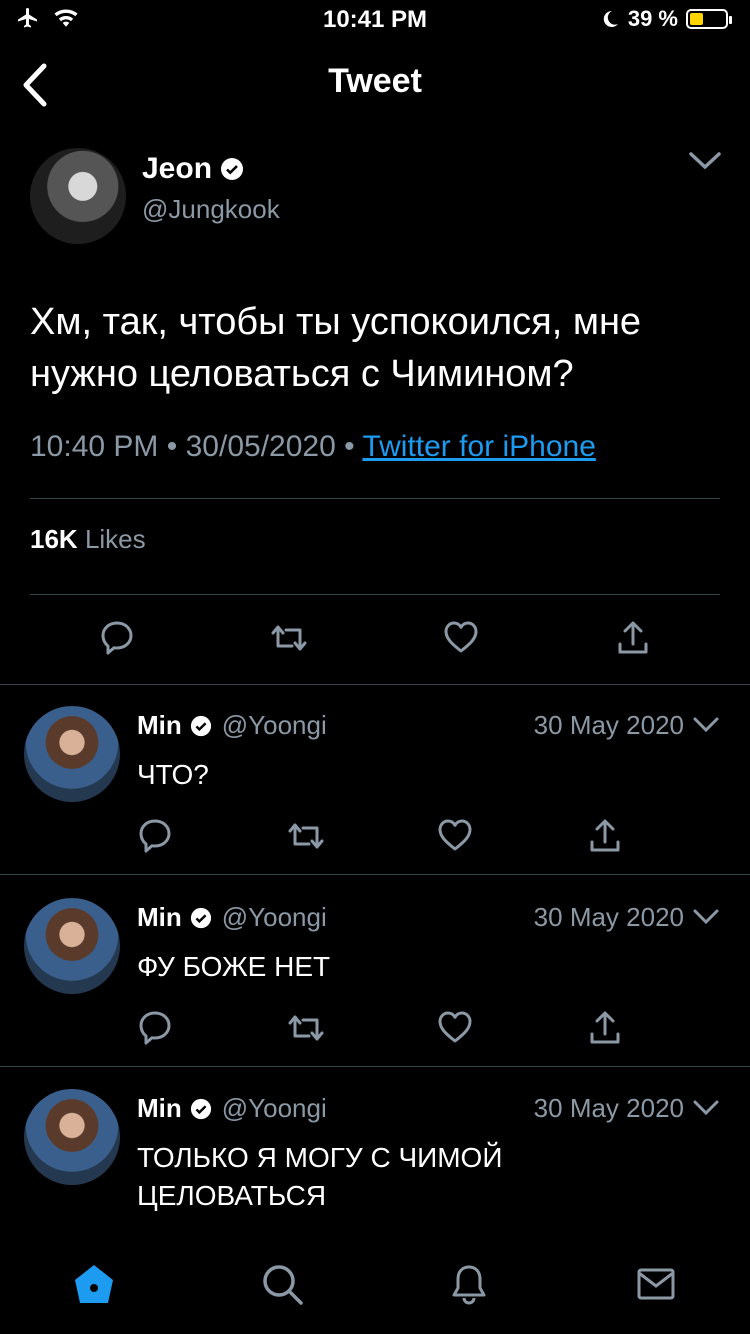 This screenshot has height=1334, width=750. Describe the element at coordinates (709, 19) in the screenshot. I see `battery-icon` at that location.